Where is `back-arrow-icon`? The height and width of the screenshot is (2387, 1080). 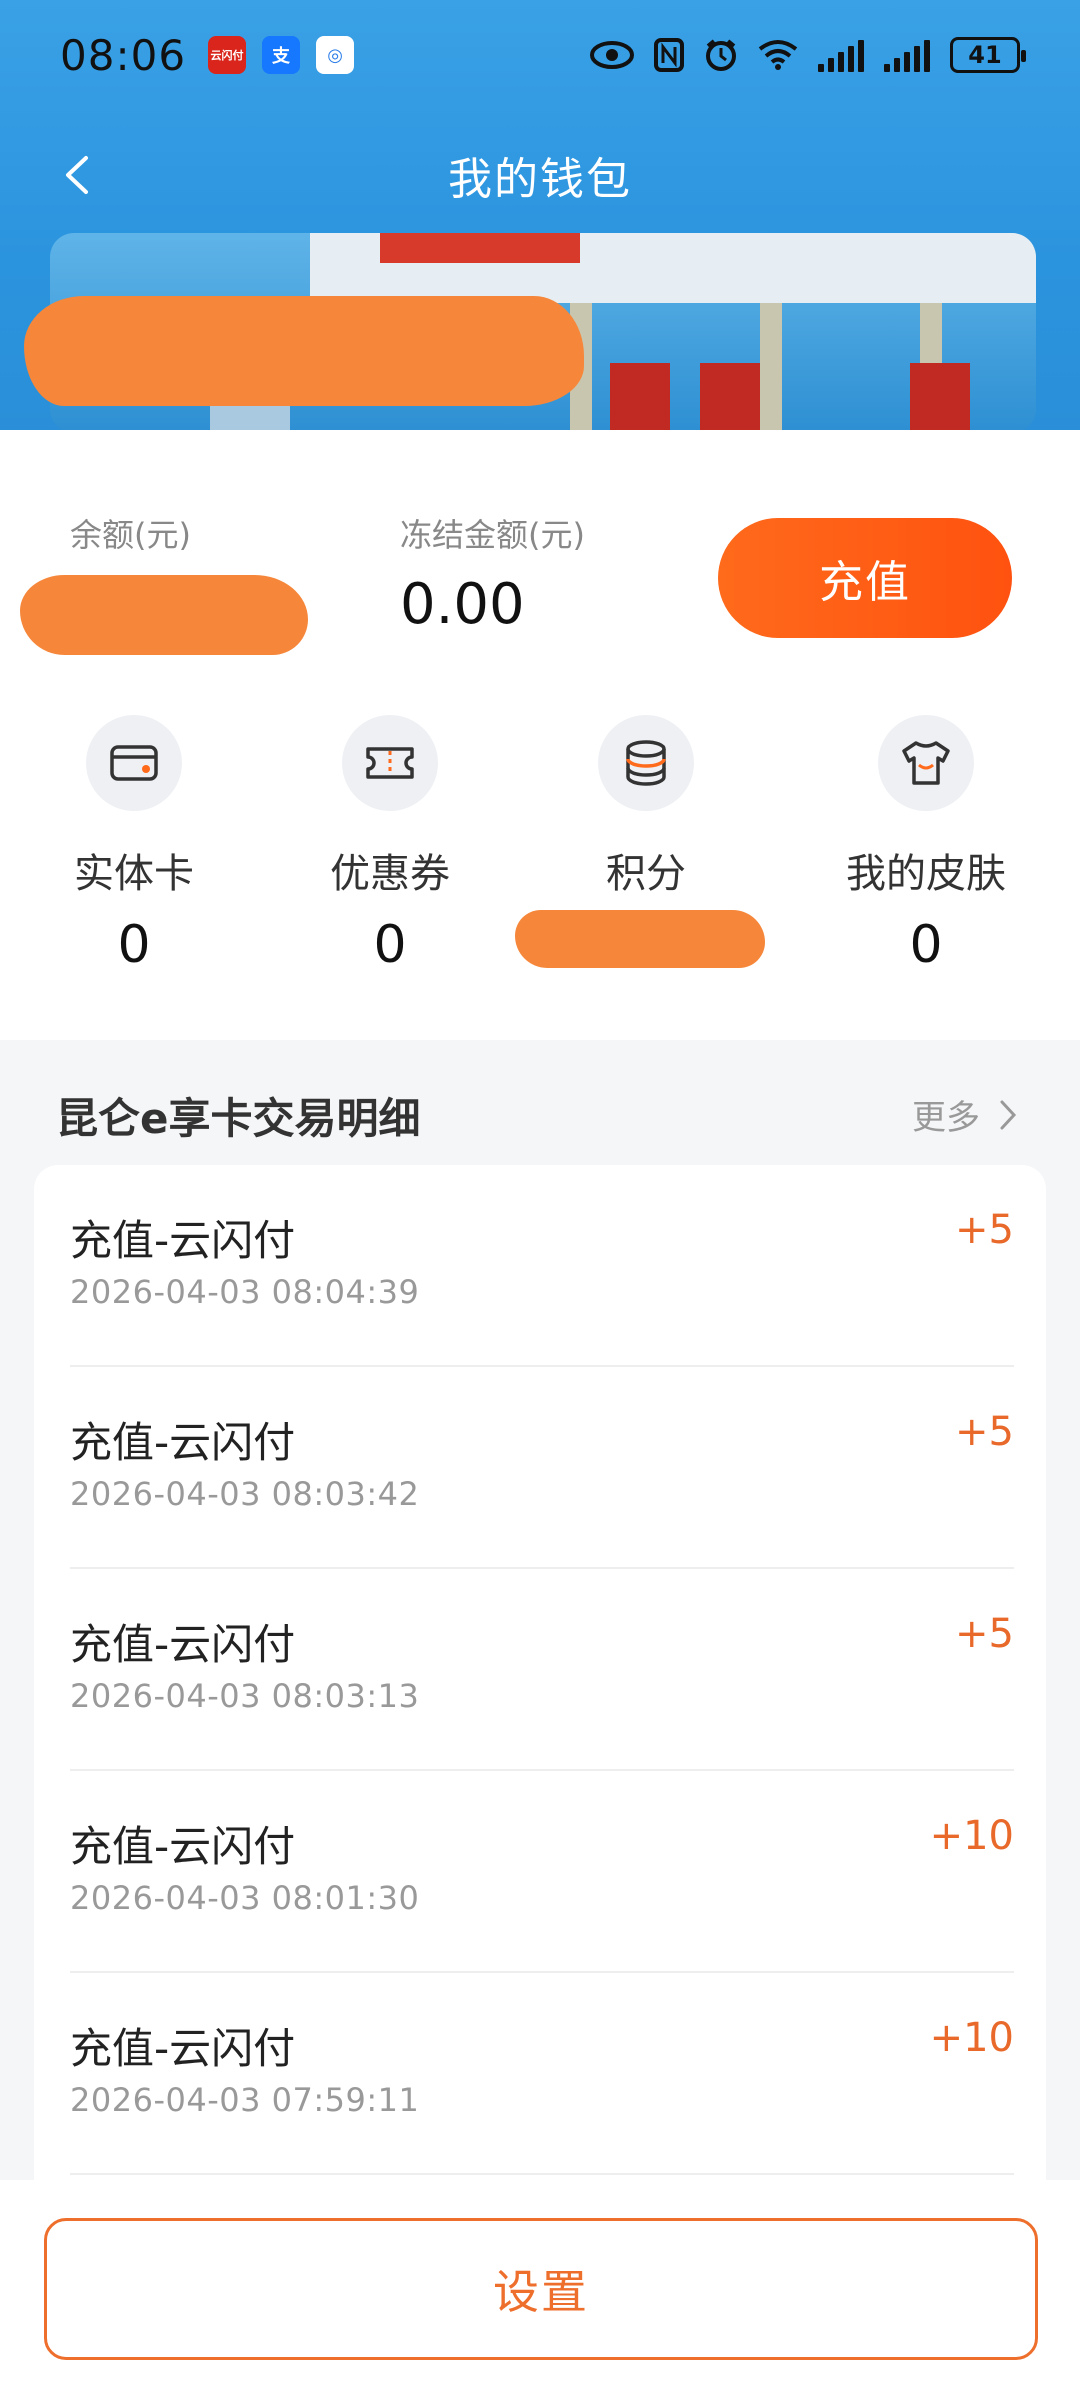
back-arrow-icon is located at coordinates (81, 175).